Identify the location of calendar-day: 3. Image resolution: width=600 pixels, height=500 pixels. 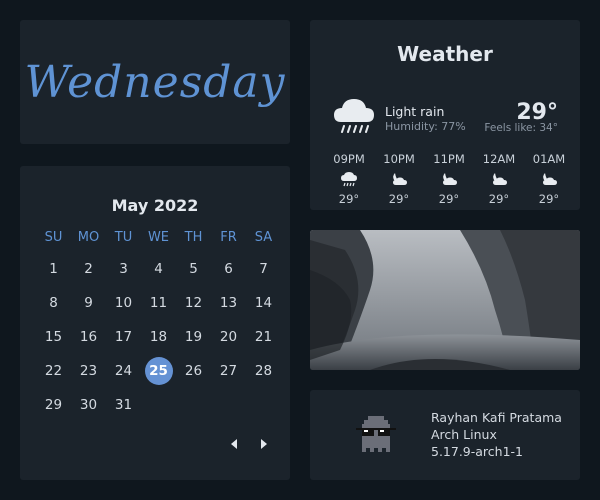
(123, 269).